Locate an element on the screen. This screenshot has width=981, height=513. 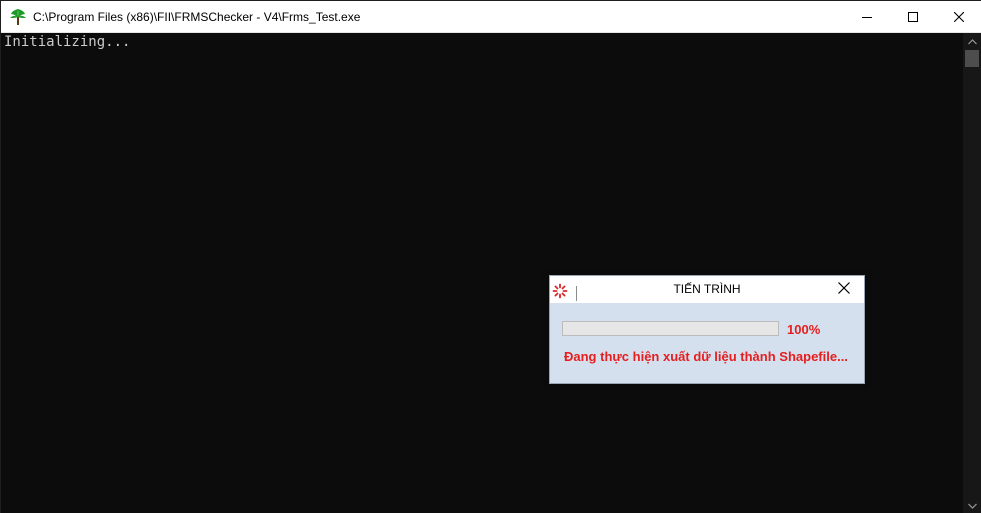
progress-percent: 100% is located at coordinates (804, 329).